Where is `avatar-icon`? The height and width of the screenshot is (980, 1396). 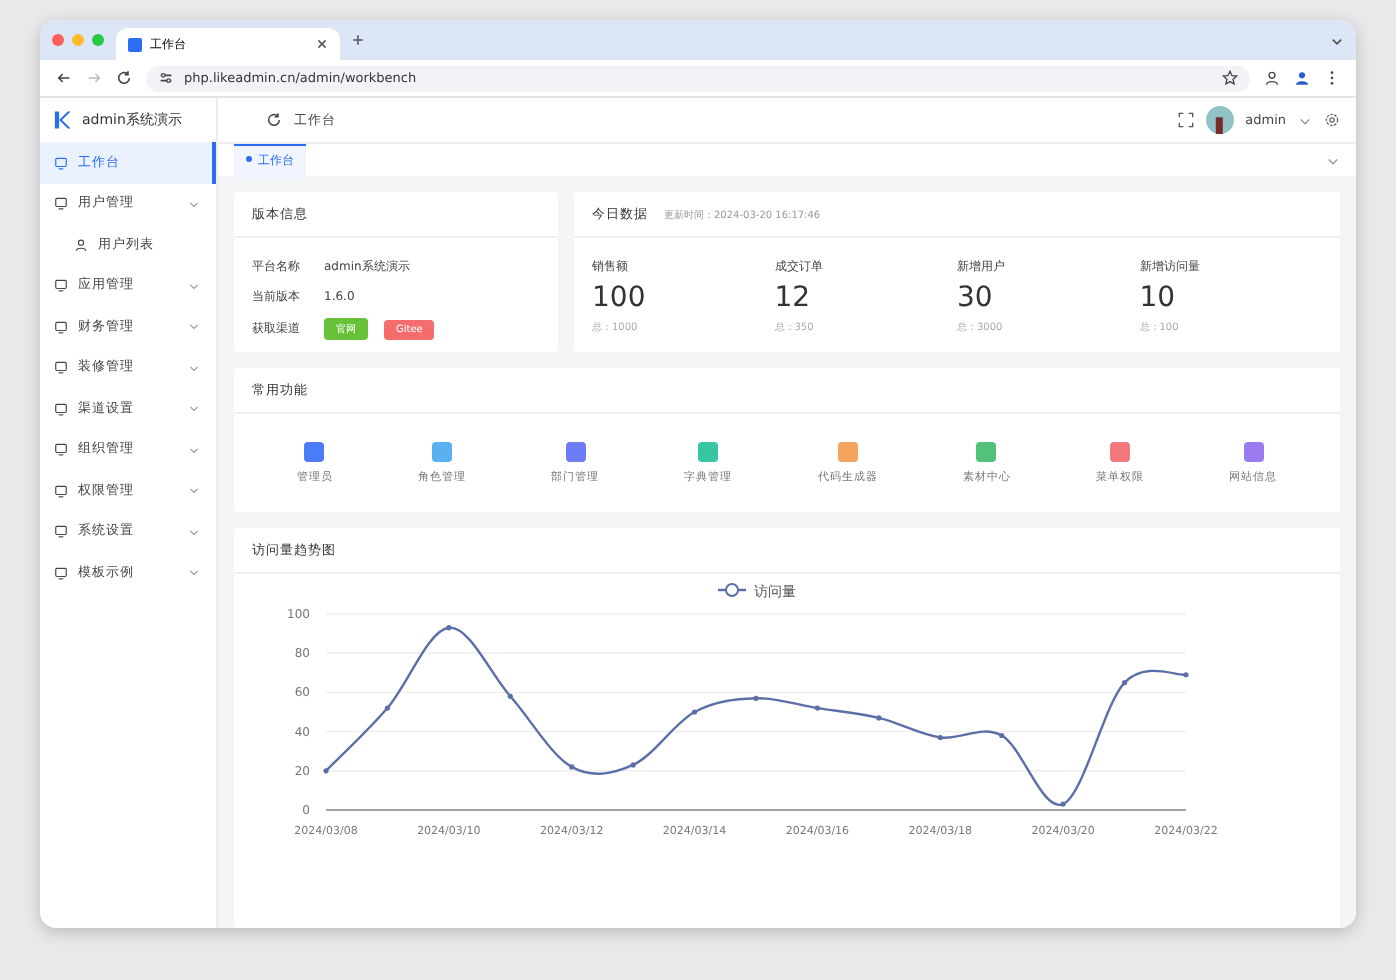 avatar-icon is located at coordinates (1219, 120).